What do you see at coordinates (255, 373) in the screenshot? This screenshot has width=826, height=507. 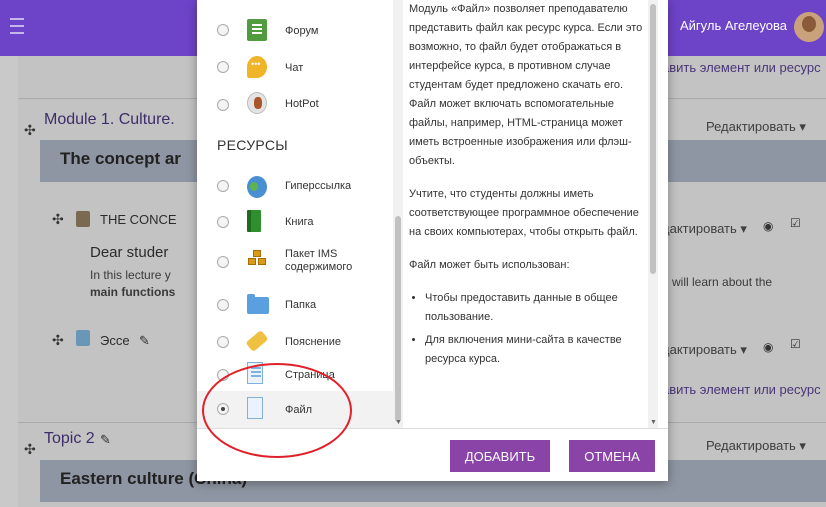 I see `page-icon` at bounding box center [255, 373].